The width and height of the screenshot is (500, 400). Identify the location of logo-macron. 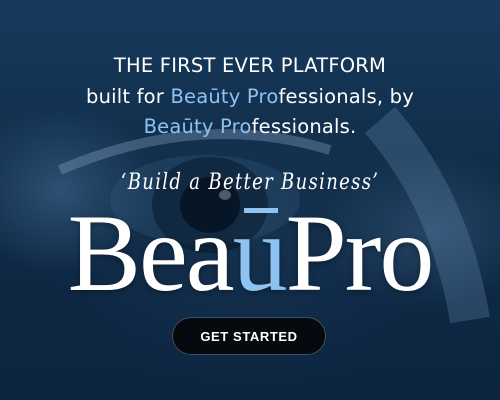
(261, 210).